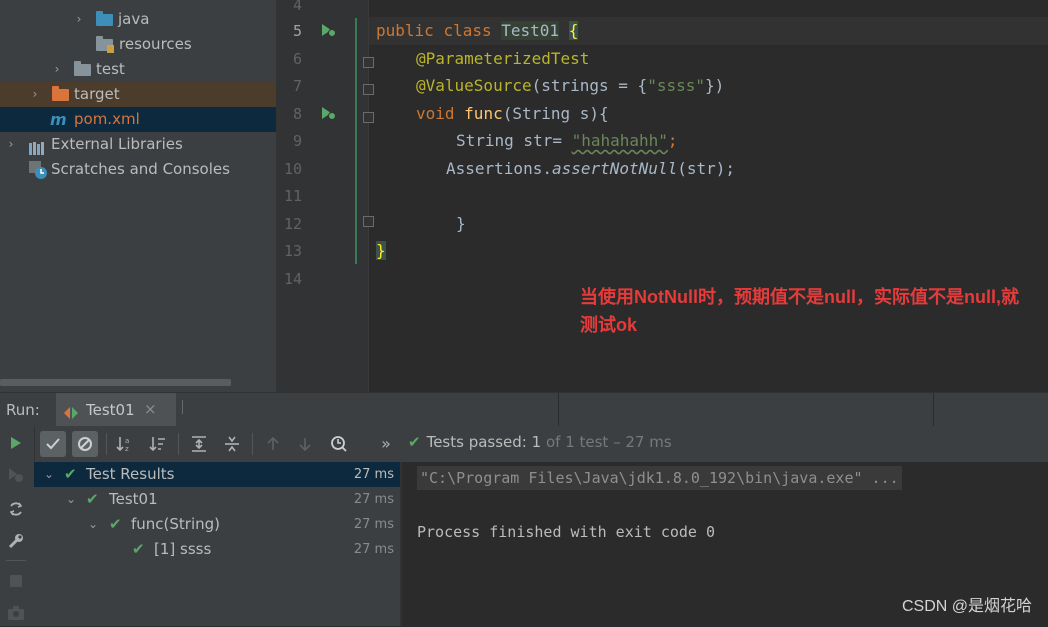 The width and height of the screenshot is (1048, 627). What do you see at coordinates (297, 141) in the screenshot?
I see `line-number: 9` at bounding box center [297, 141].